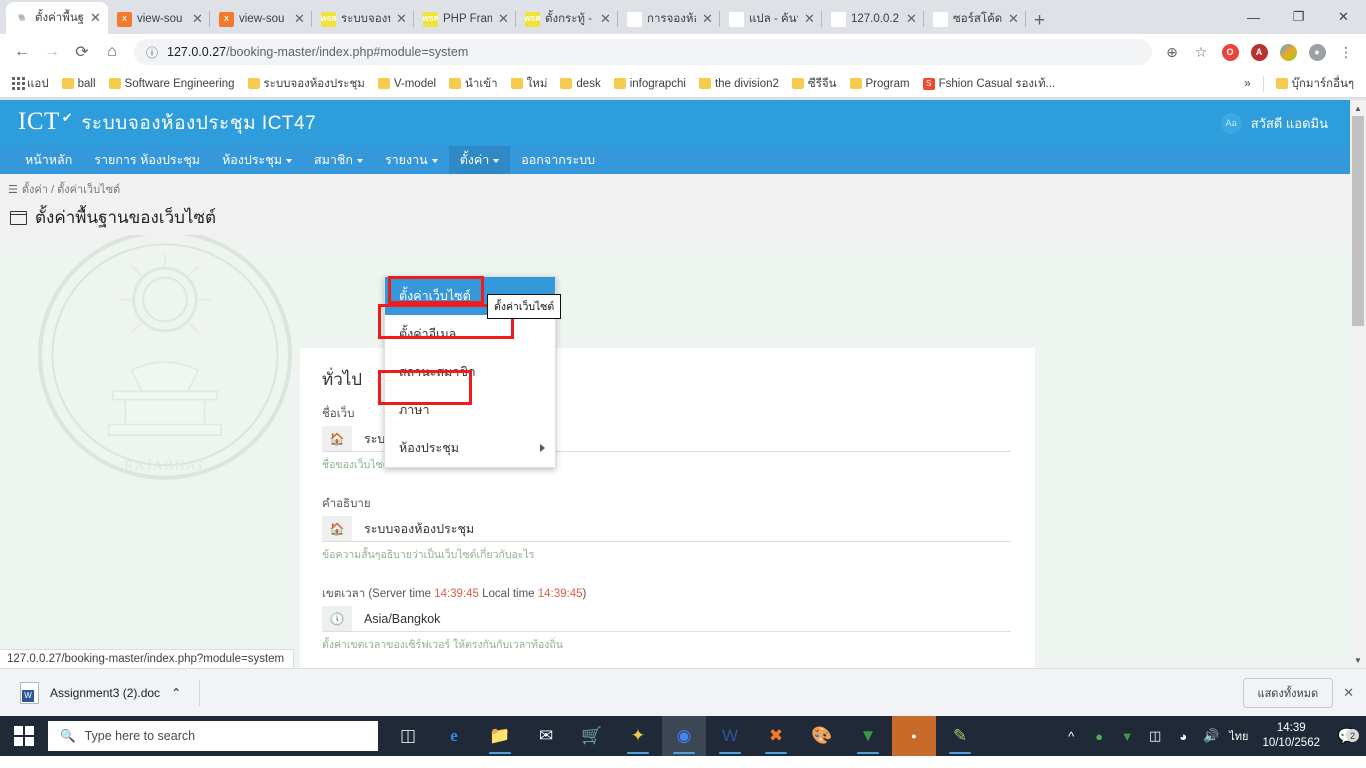  I want to click on idm-icon: ▼, so click(868, 736).